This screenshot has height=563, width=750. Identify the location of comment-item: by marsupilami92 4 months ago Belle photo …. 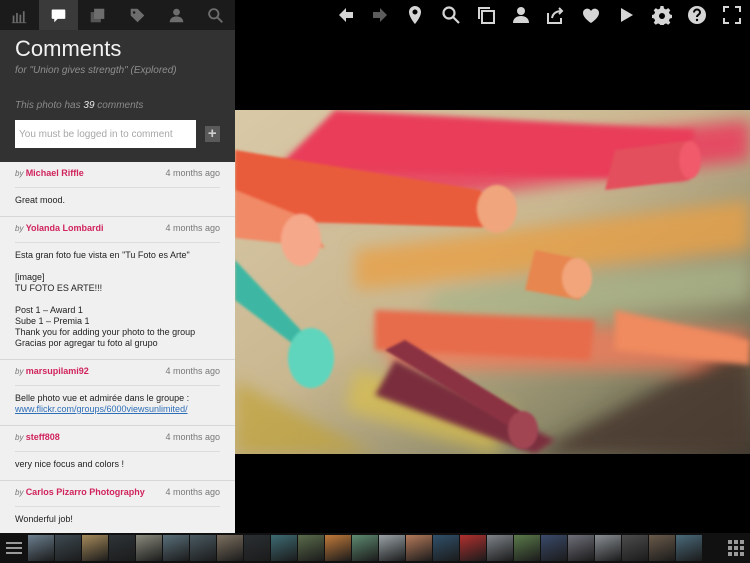
(117, 393).